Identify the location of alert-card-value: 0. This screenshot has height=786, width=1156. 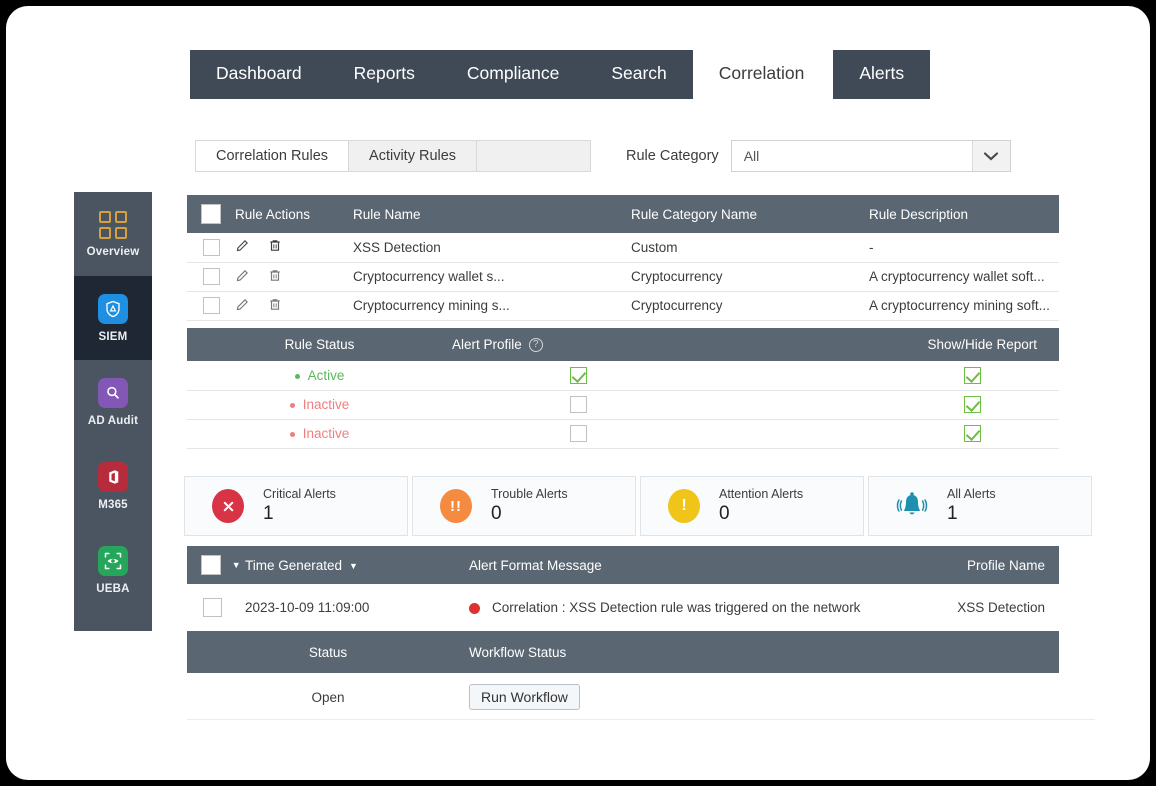
(724, 513).